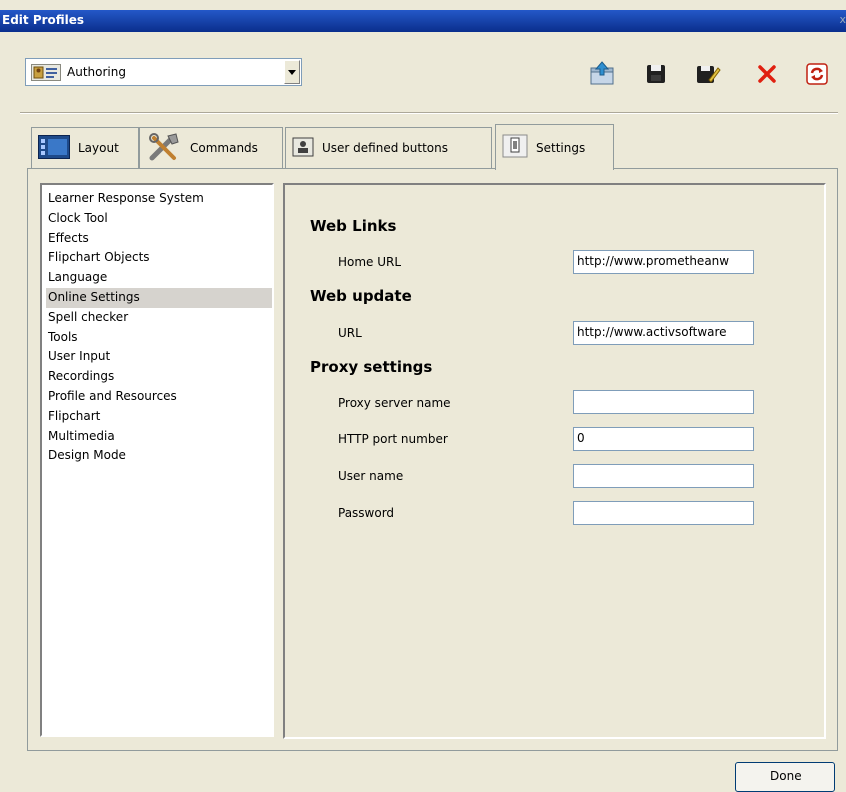 Image resolution: width=846 pixels, height=792 pixels. I want to click on tab-commands: Commands, so click(211, 147).